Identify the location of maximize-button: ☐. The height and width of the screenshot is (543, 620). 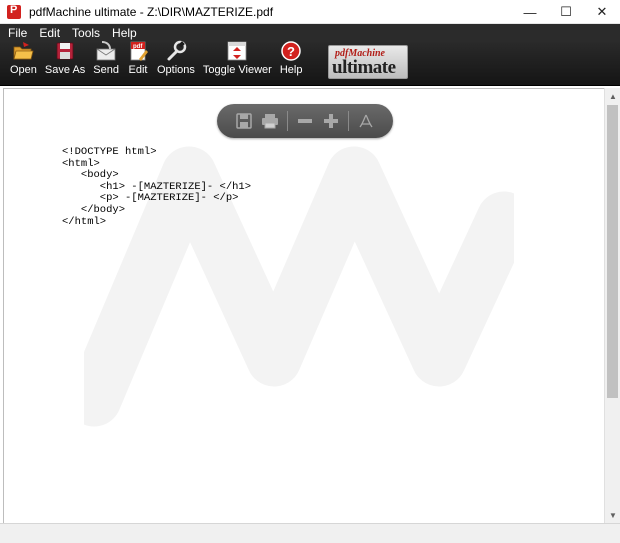
(566, 12).